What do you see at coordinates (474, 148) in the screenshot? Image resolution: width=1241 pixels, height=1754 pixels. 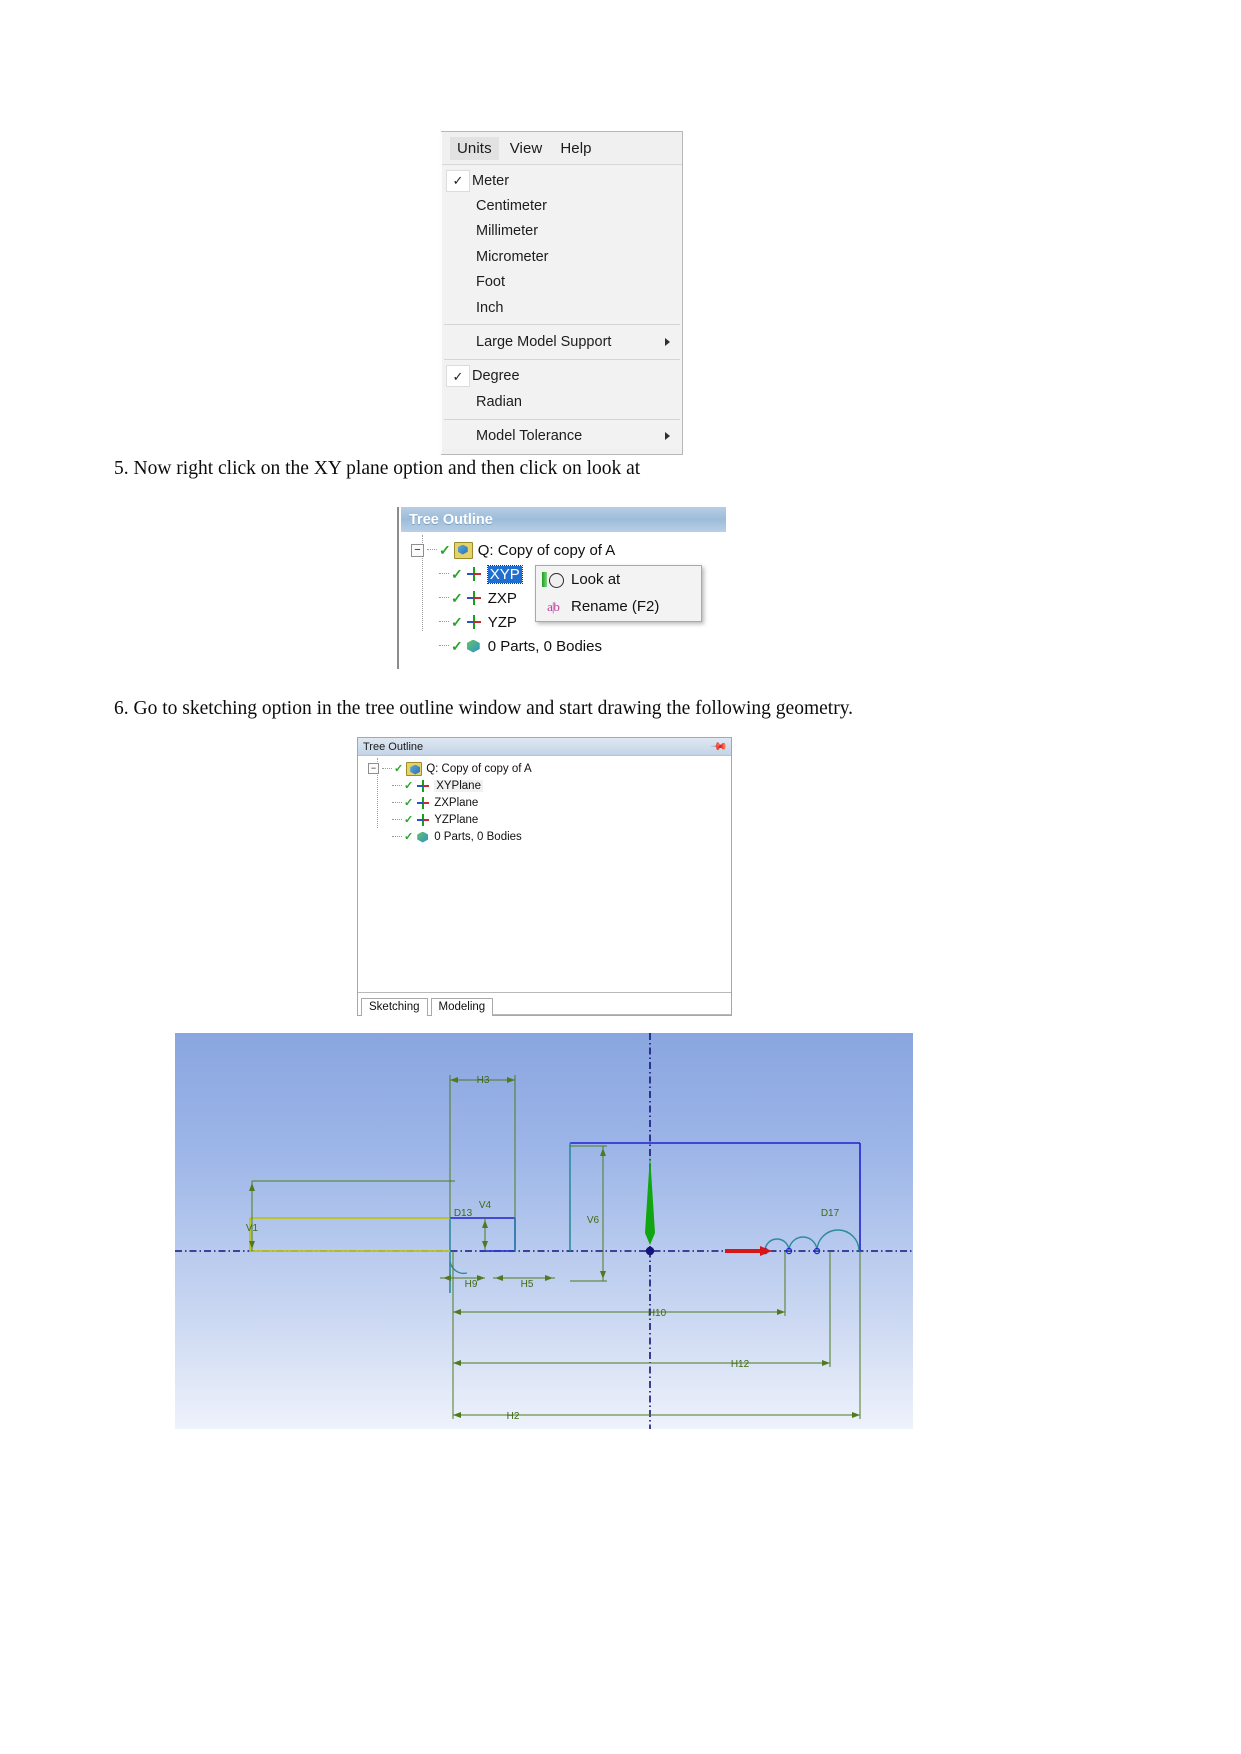 I see `menubar-item-units: Units` at bounding box center [474, 148].